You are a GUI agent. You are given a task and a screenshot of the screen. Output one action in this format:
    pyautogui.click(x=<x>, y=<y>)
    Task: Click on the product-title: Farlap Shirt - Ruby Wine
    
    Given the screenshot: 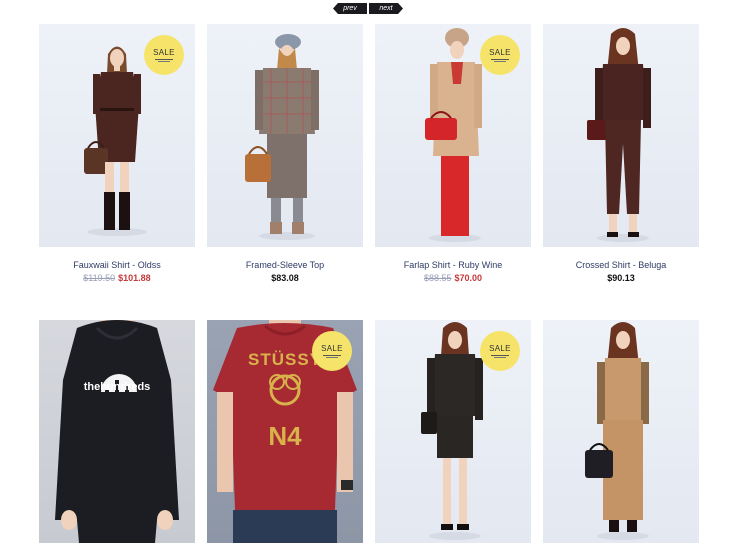 What is the action you would take?
    pyautogui.click(x=453, y=265)
    